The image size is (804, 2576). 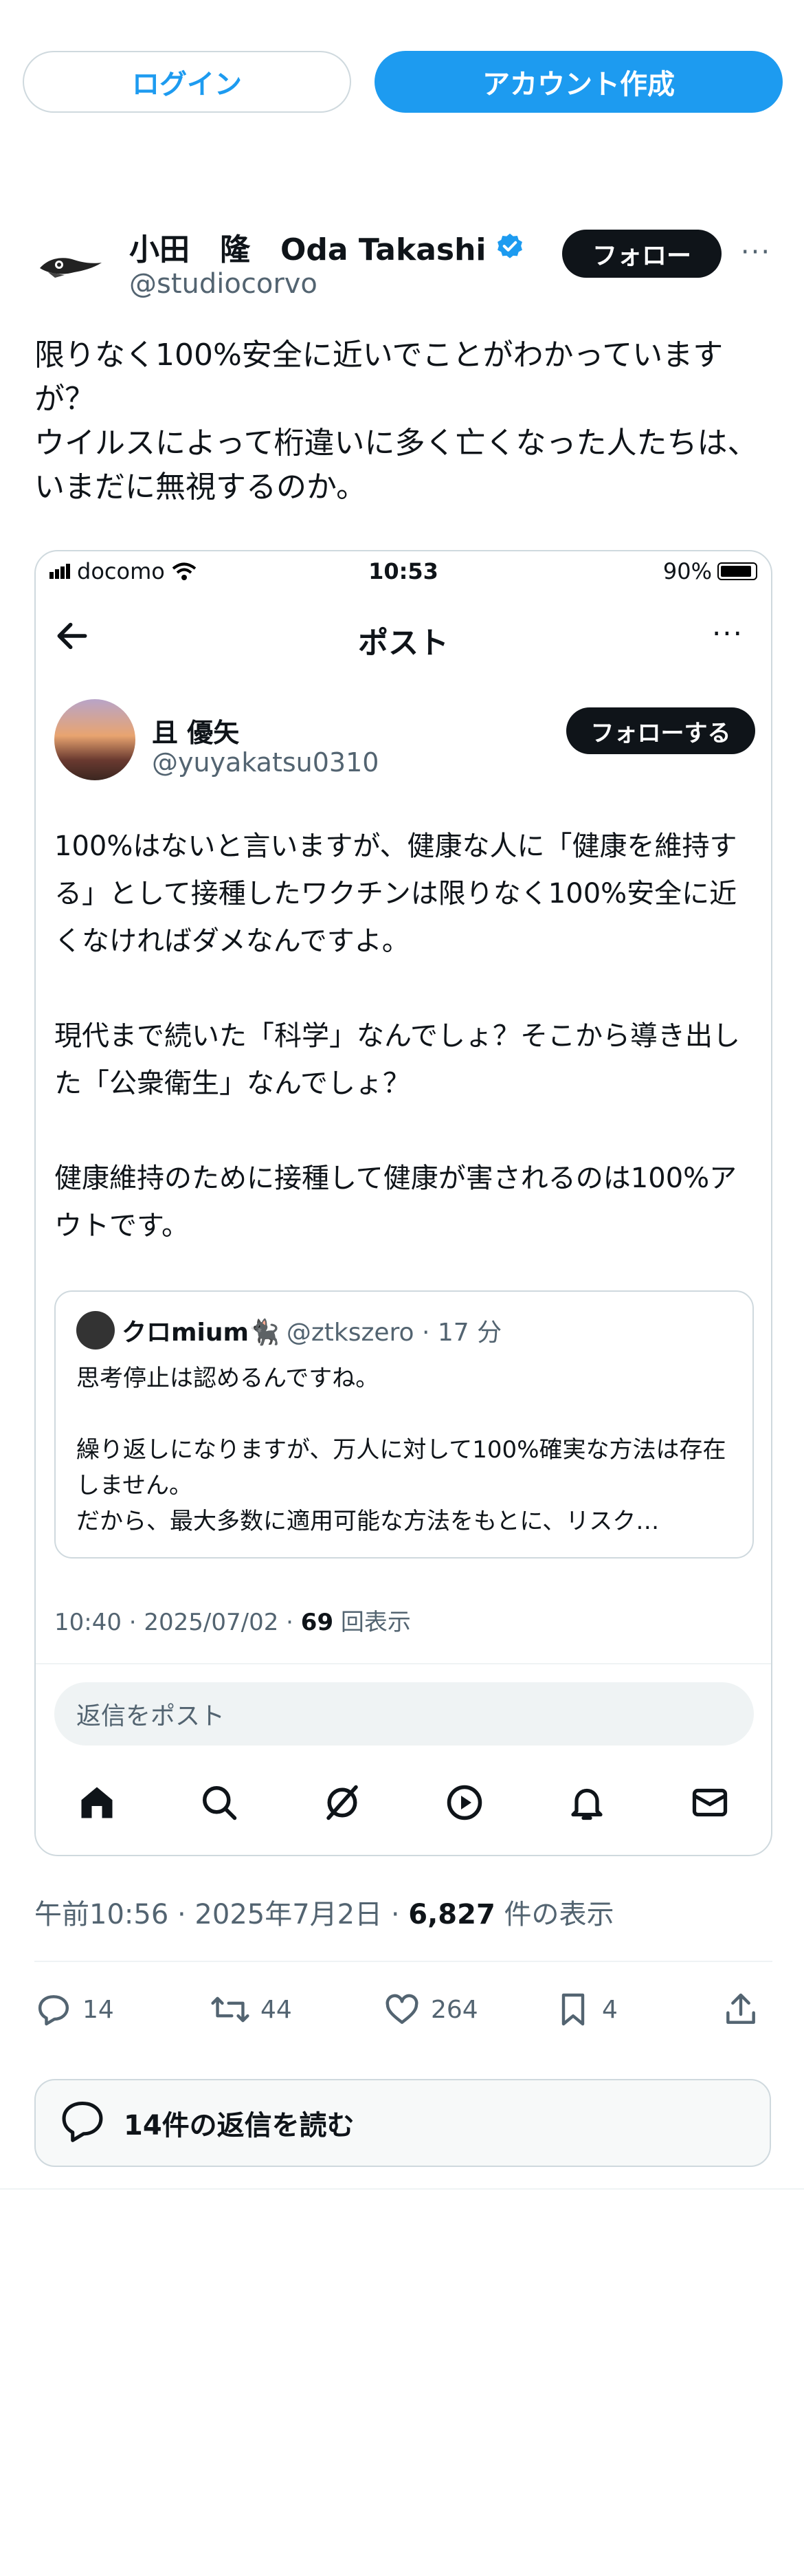 I want to click on inner-time-text: 10:40 · 2025/07/02 ·, so click(x=177, y=1622).